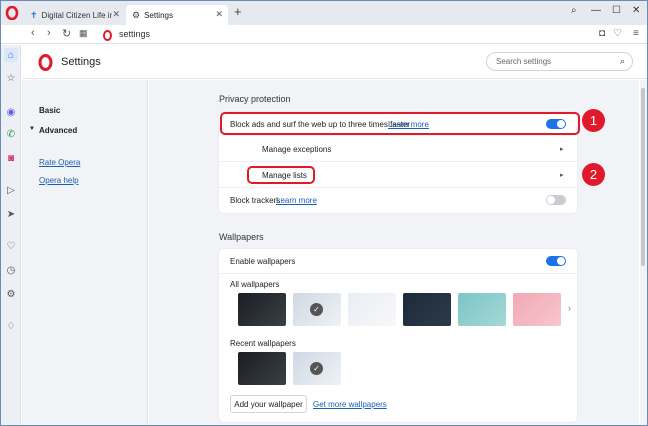 This screenshot has width=648, height=426. Describe the element at coordinates (398, 149) in the screenshot. I see `manage-exceptions-row: Manage exceptions ▸` at that location.